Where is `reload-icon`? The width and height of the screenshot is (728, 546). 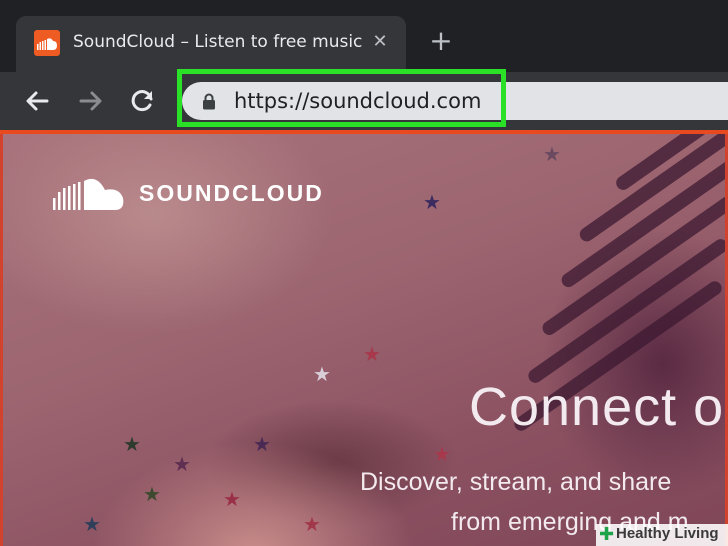 reload-icon is located at coordinates (142, 101).